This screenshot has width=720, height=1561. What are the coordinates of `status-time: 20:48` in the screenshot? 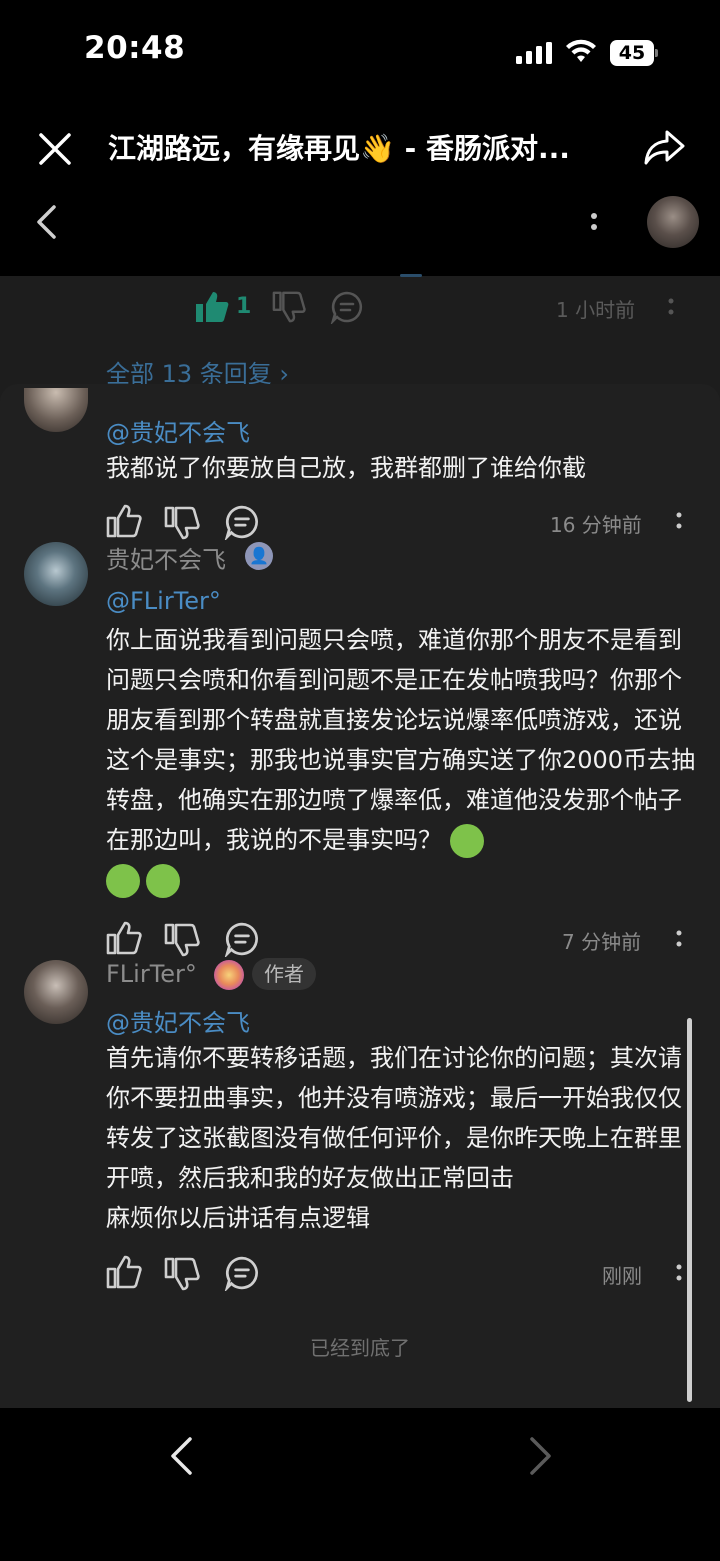 It's located at (135, 48).